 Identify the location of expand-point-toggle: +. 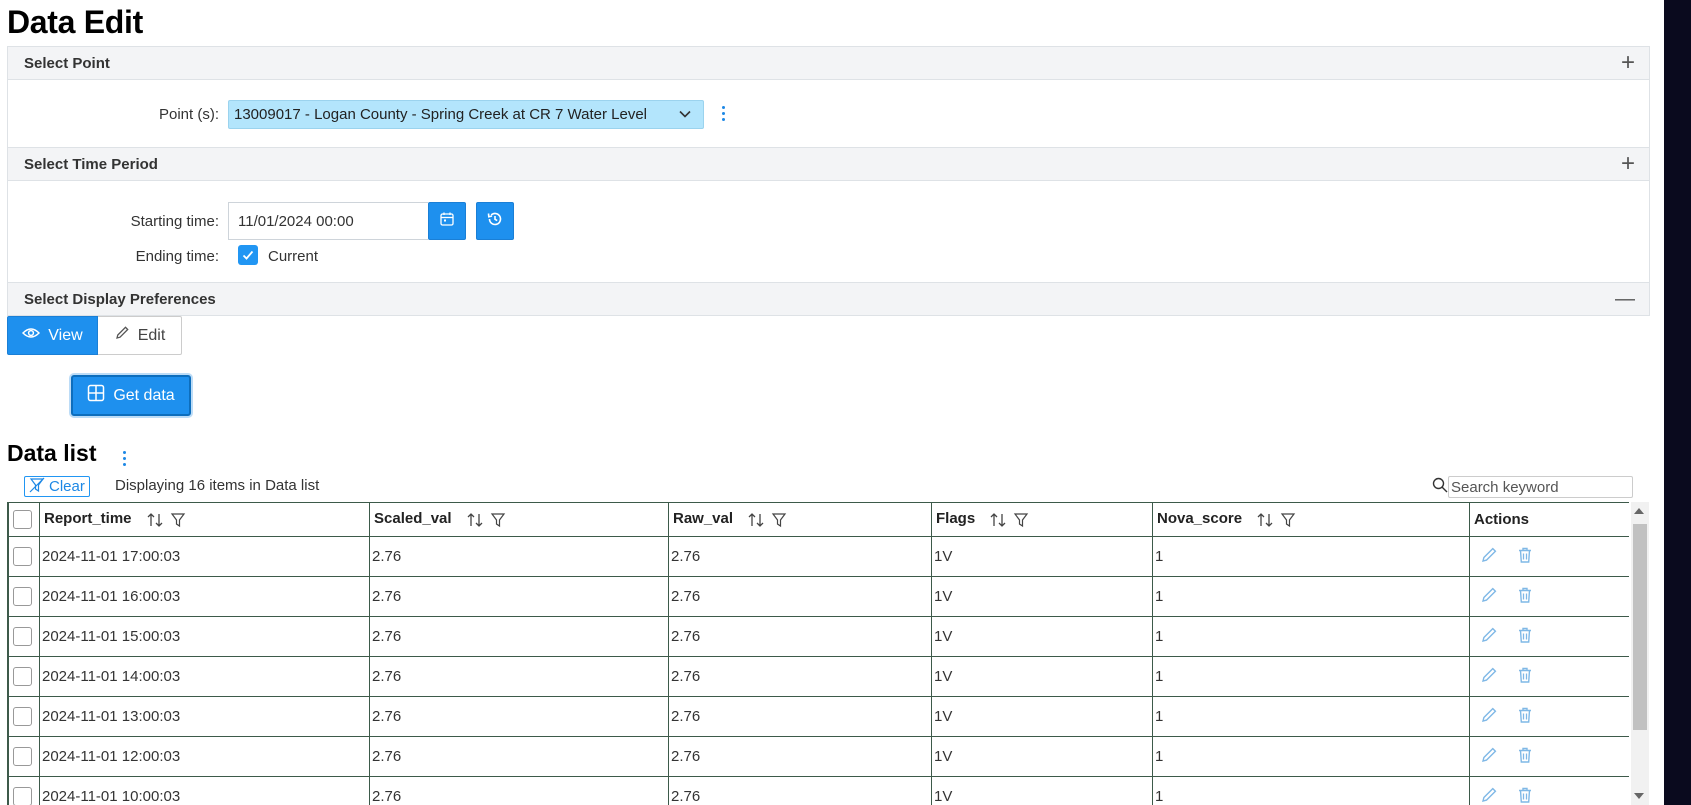
(1628, 63).